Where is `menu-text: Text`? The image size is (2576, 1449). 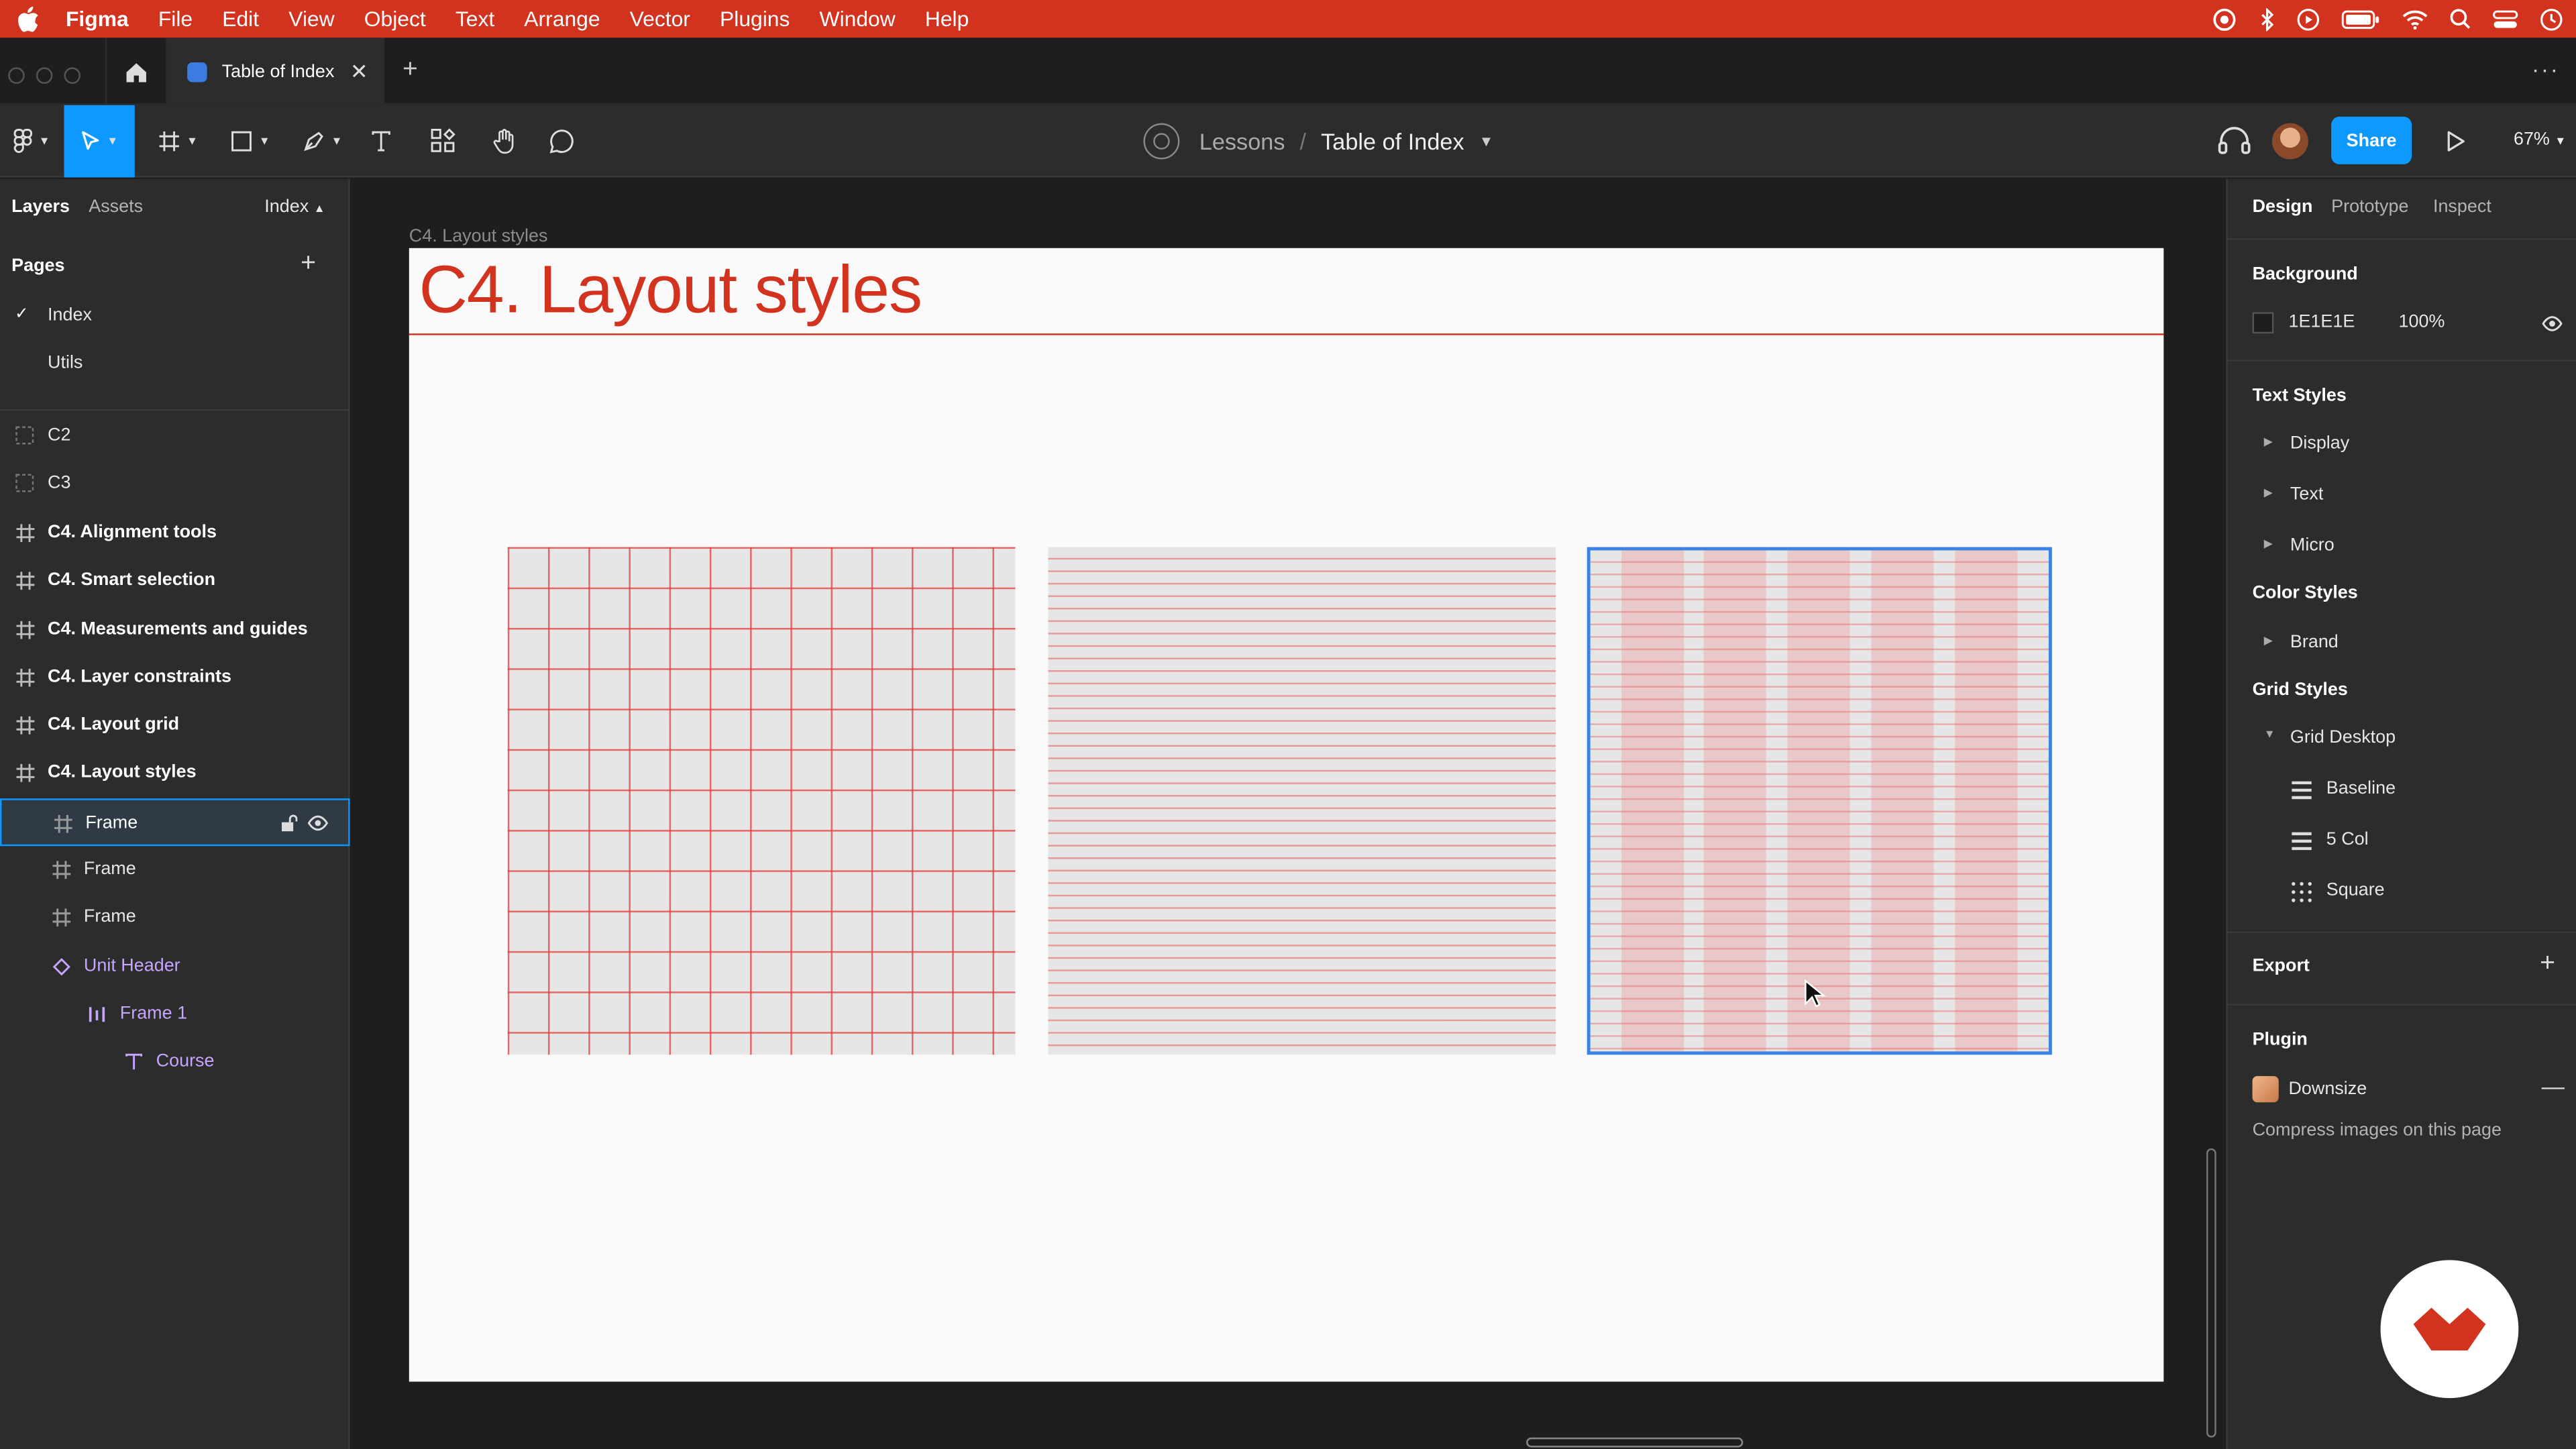
menu-text: Text is located at coordinates (474, 19).